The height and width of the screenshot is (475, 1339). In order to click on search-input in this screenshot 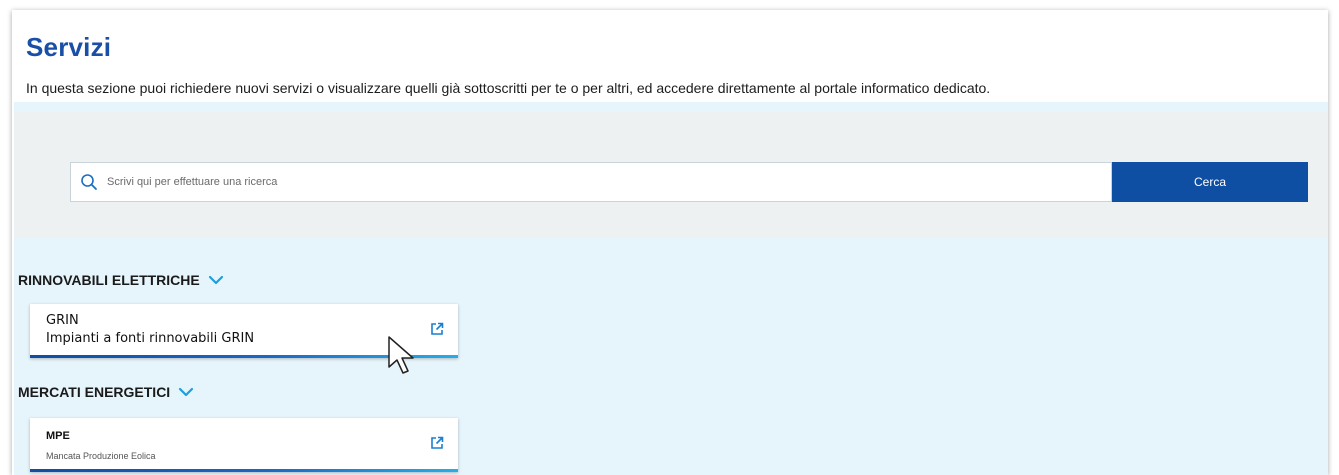, I will do `click(609, 182)`.